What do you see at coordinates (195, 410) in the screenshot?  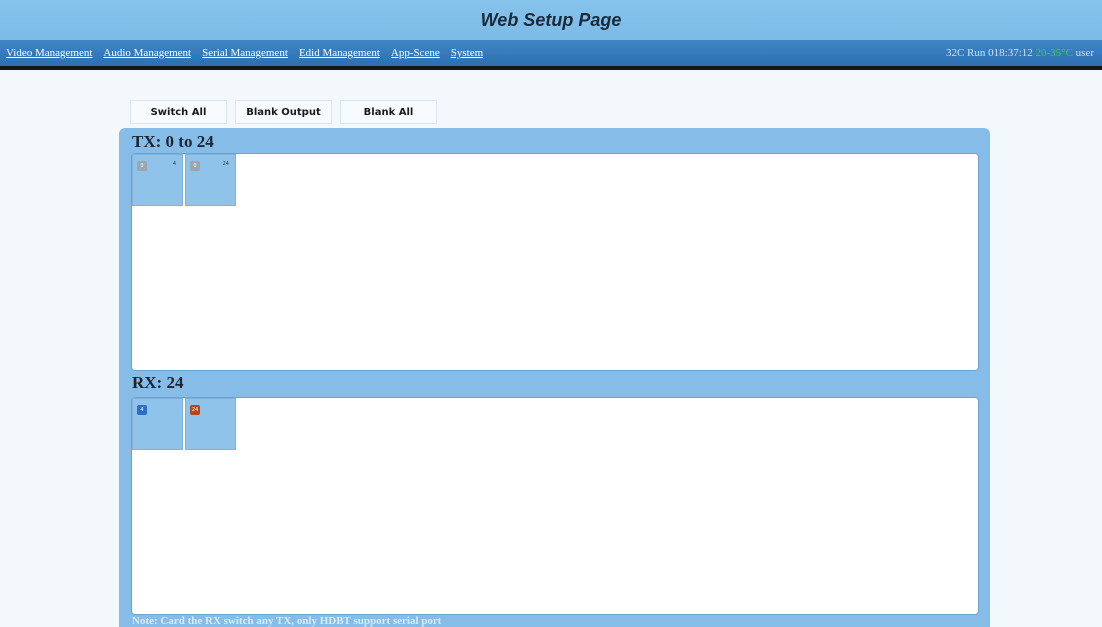 I see `rx-card-badge: 24` at bounding box center [195, 410].